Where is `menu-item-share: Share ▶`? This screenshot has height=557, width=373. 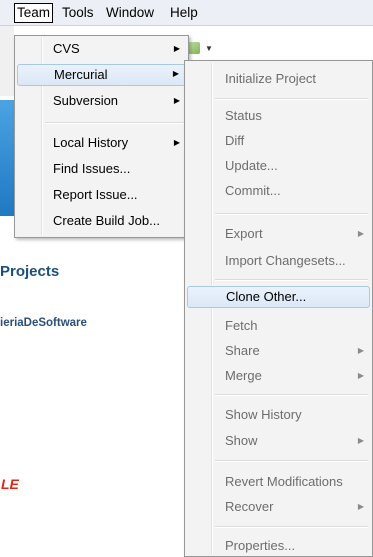
menu-item-share: Share ▶ is located at coordinates (278, 351).